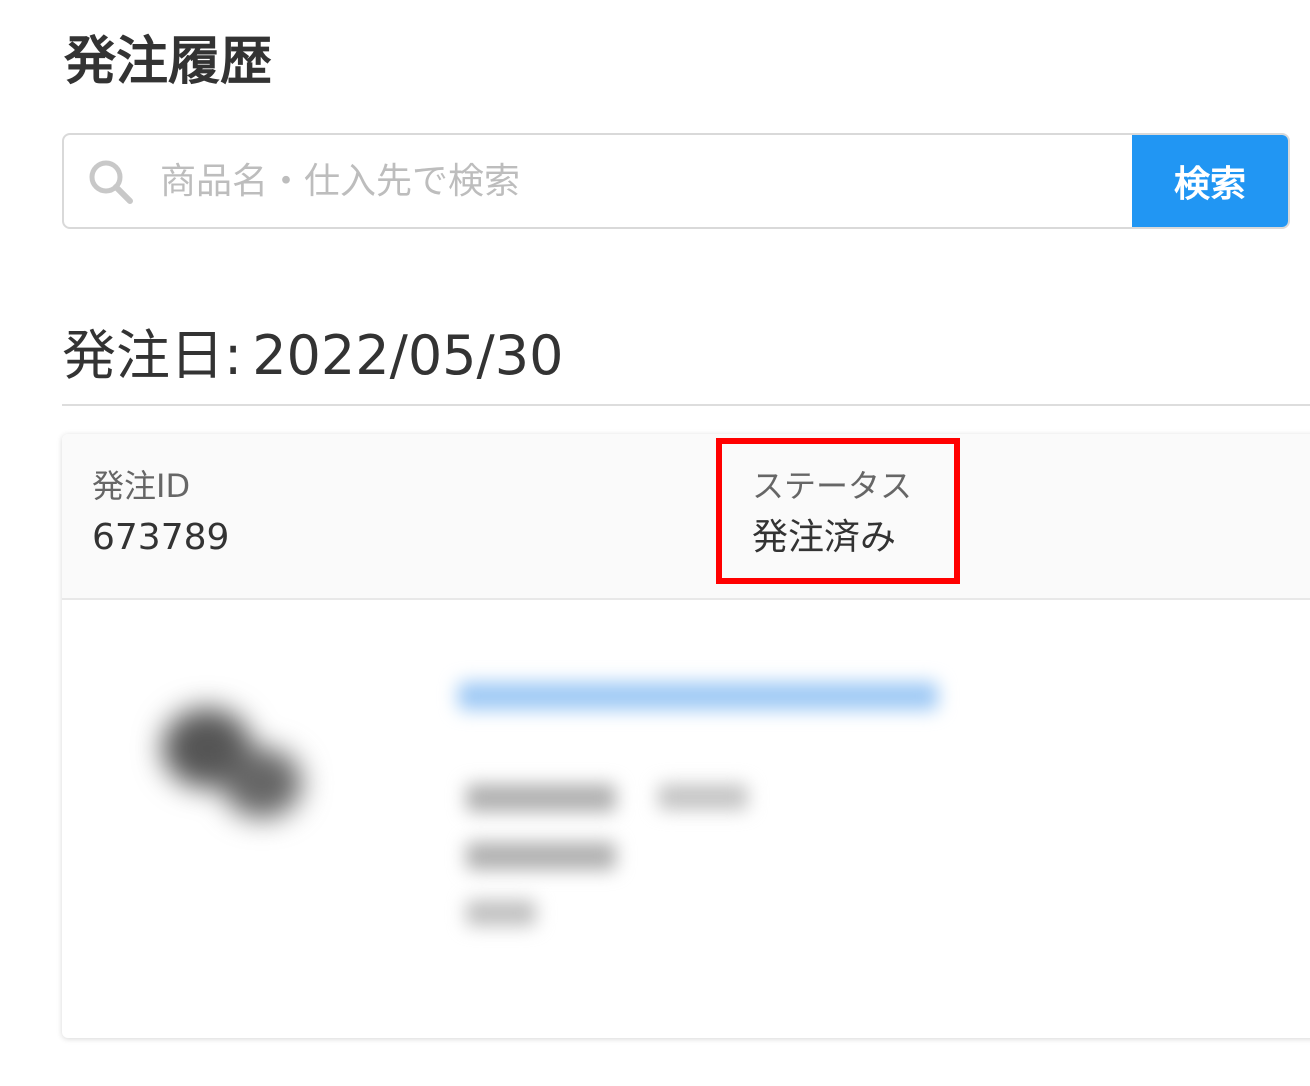  Describe the element at coordinates (645, 181) in the screenshot. I see `search-input` at that location.